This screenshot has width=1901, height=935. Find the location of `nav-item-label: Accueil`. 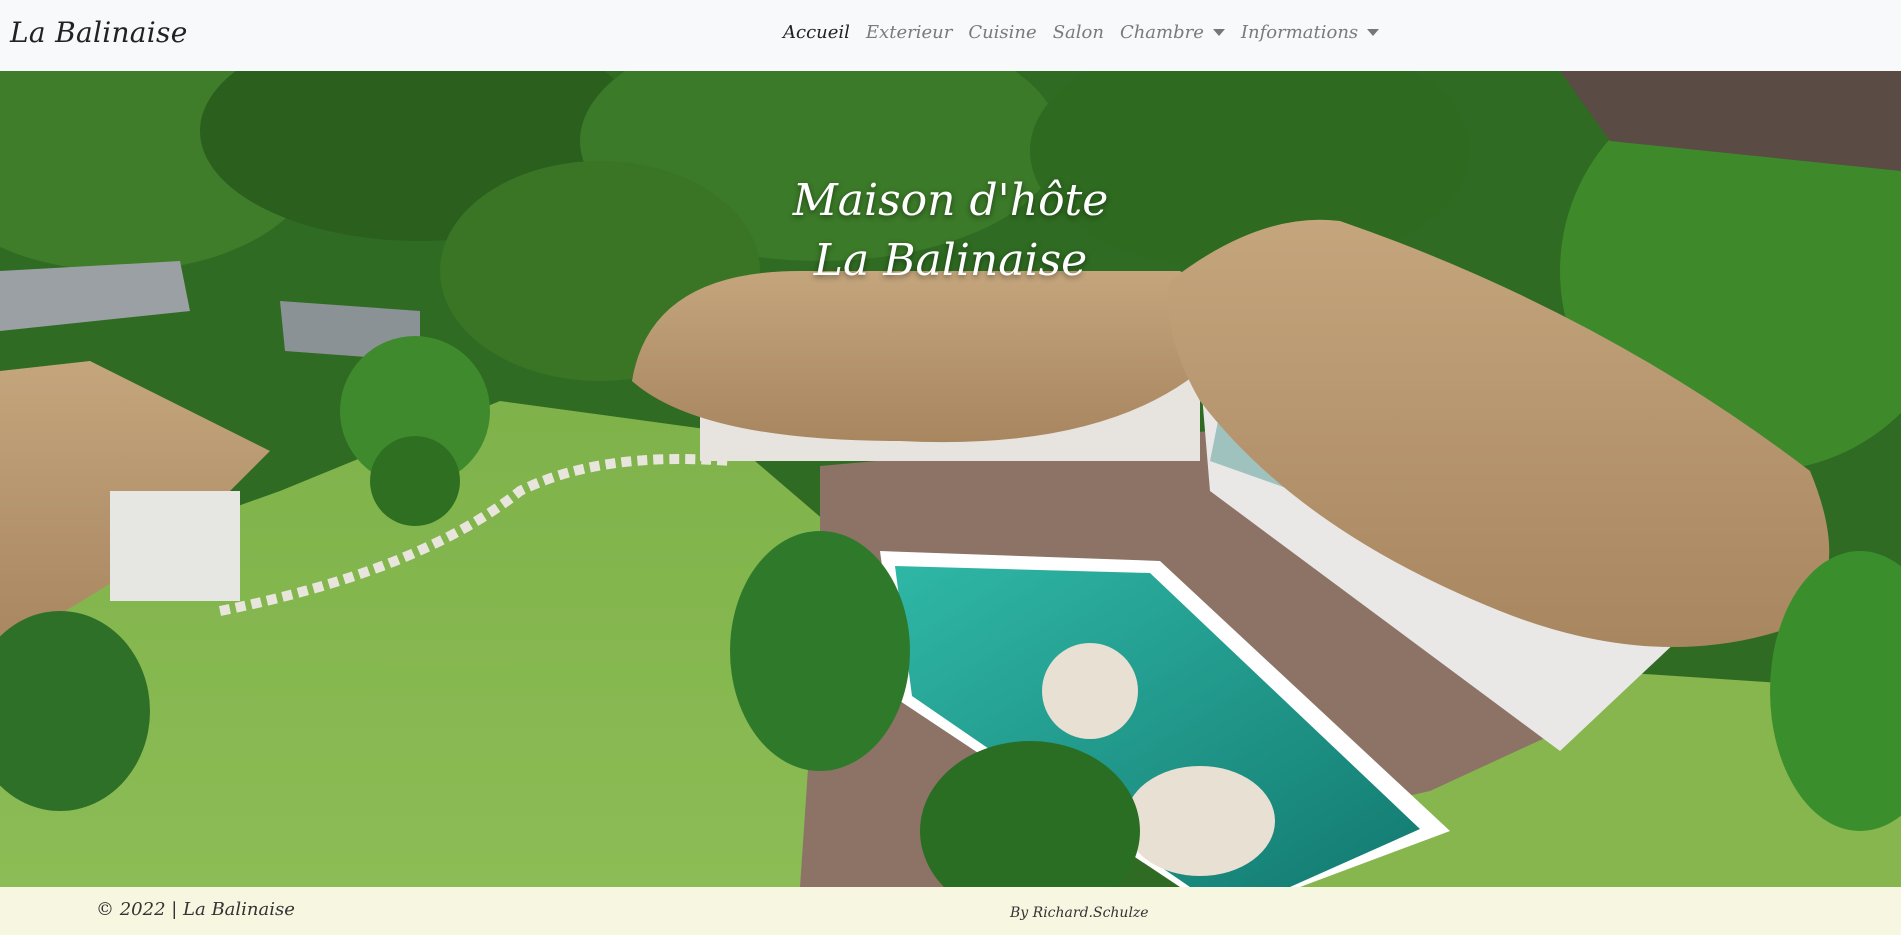

nav-item-label: Accueil is located at coordinates (816, 32).